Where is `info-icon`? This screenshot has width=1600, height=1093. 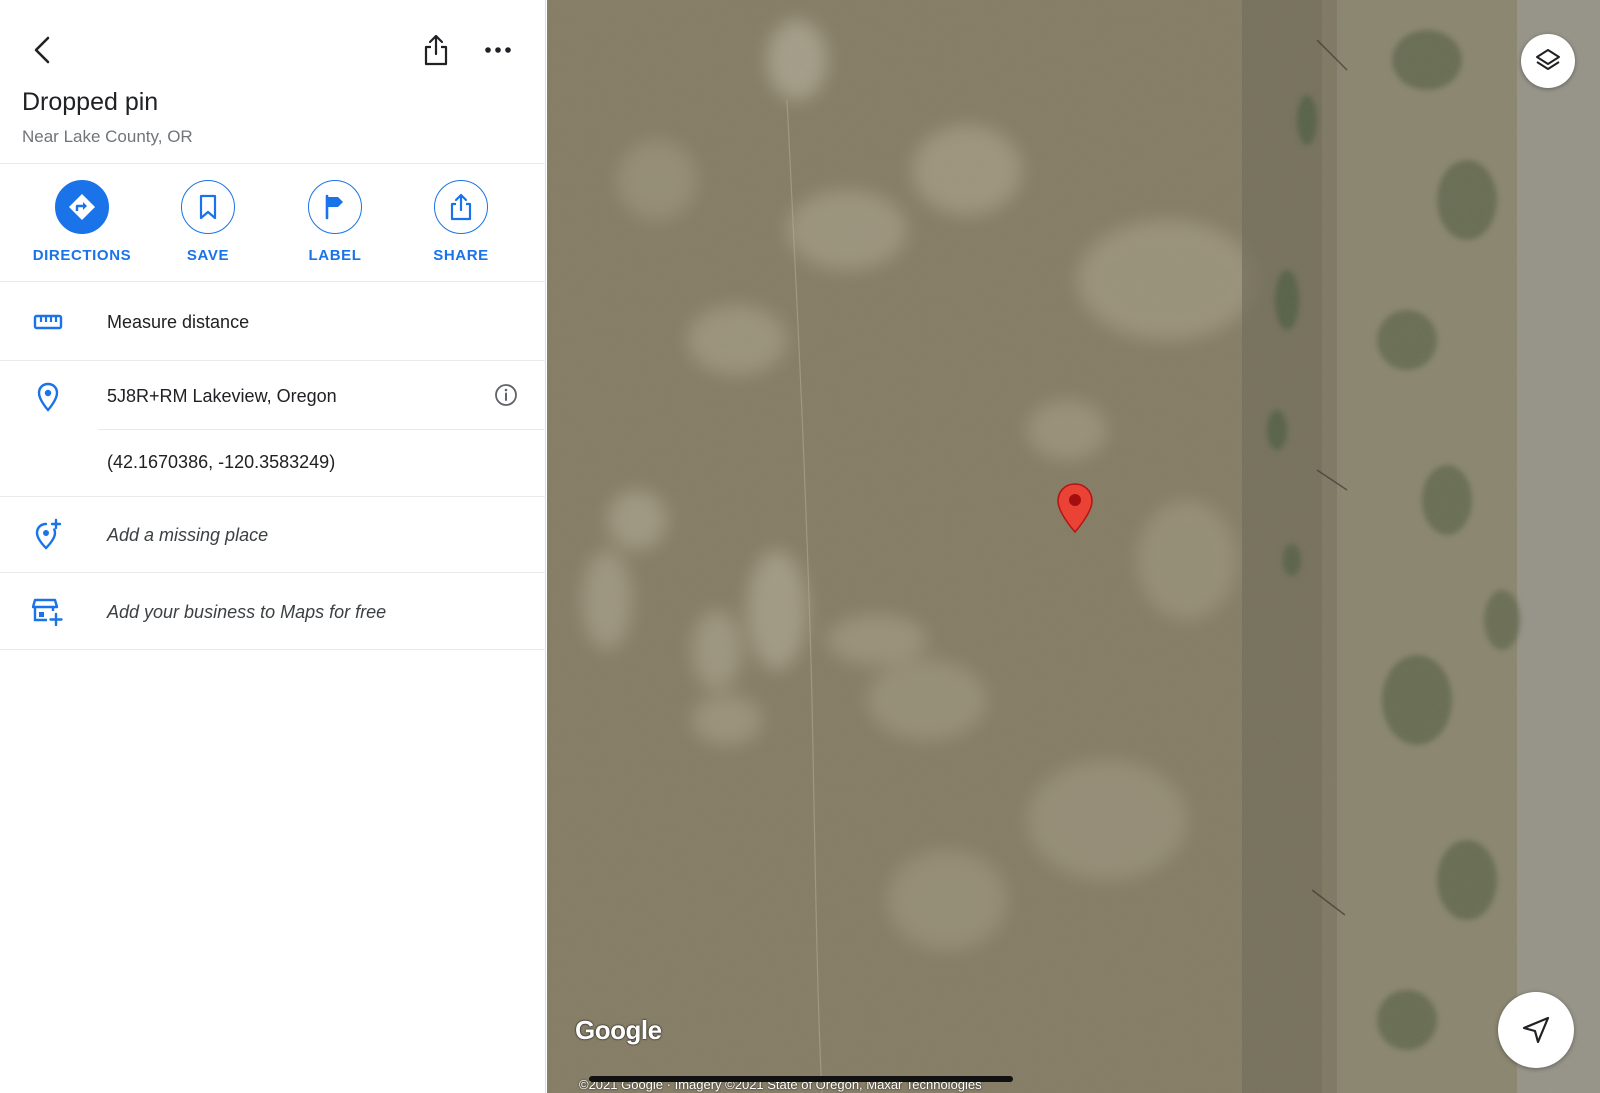
info-icon is located at coordinates (506, 395).